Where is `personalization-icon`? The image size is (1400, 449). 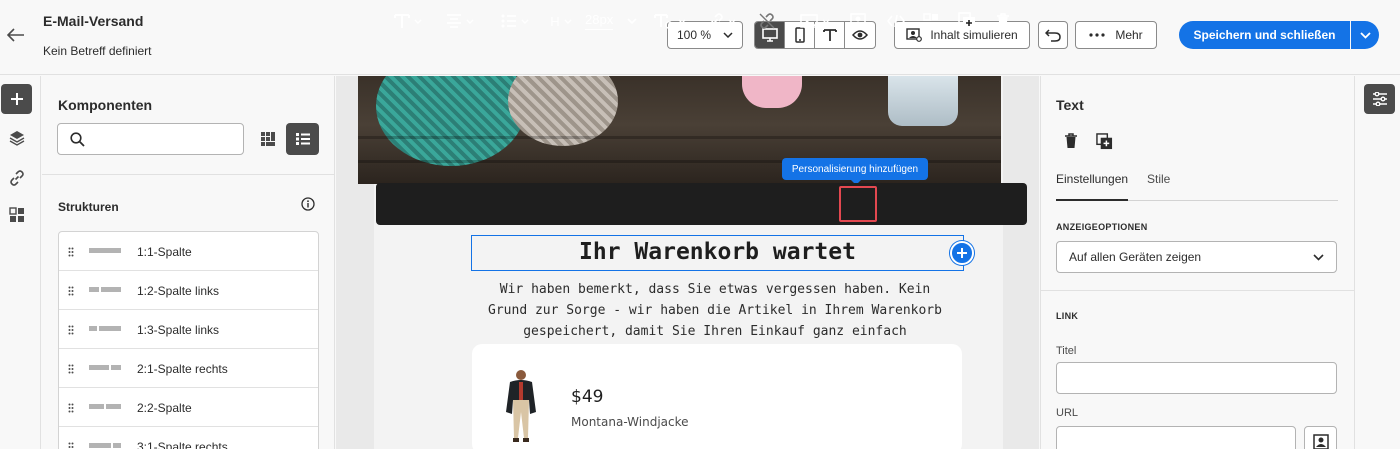
personalization-icon is located at coordinates (1320, 441).